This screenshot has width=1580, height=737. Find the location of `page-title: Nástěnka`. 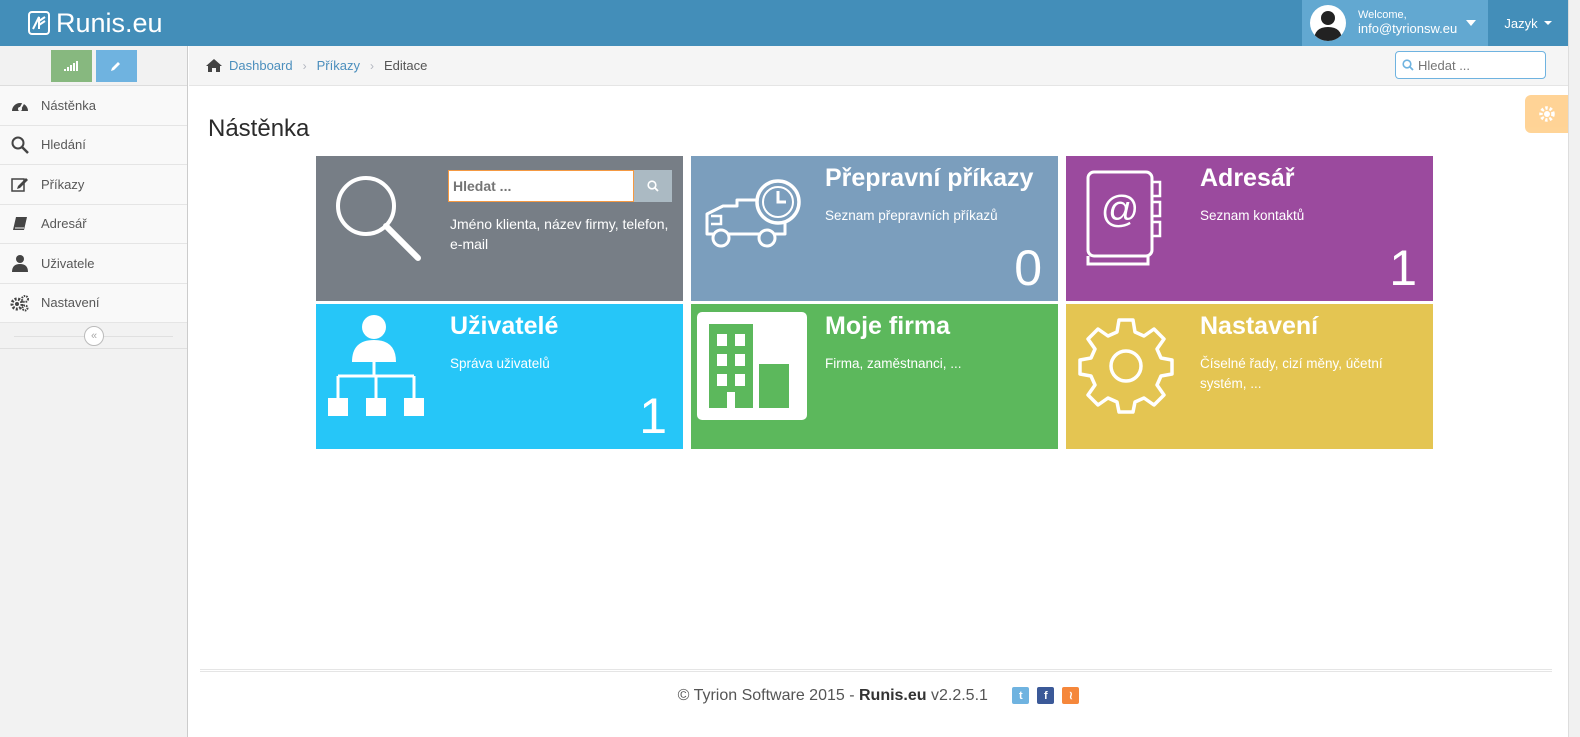

page-title: Nástěnka is located at coordinates (259, 128).